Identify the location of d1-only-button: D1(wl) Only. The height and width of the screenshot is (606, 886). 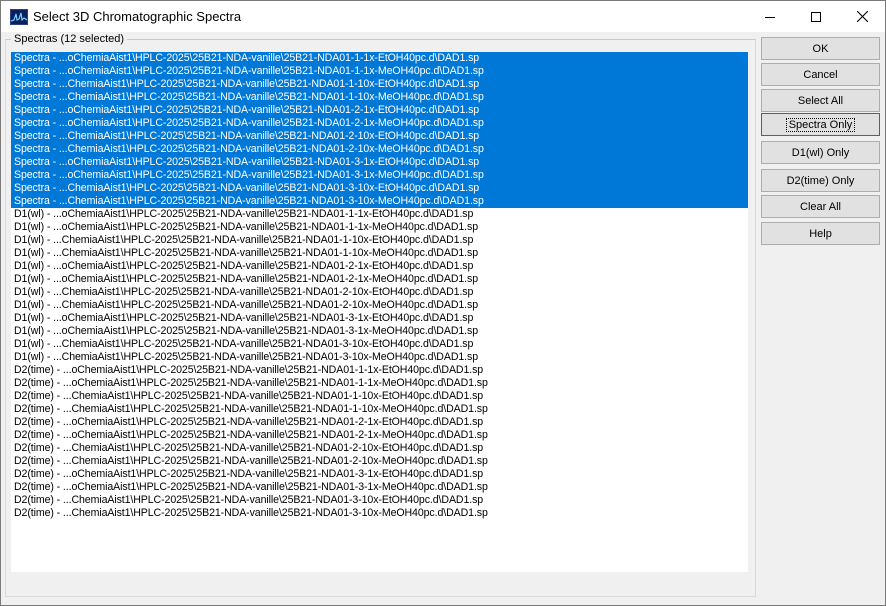
(820, 152).